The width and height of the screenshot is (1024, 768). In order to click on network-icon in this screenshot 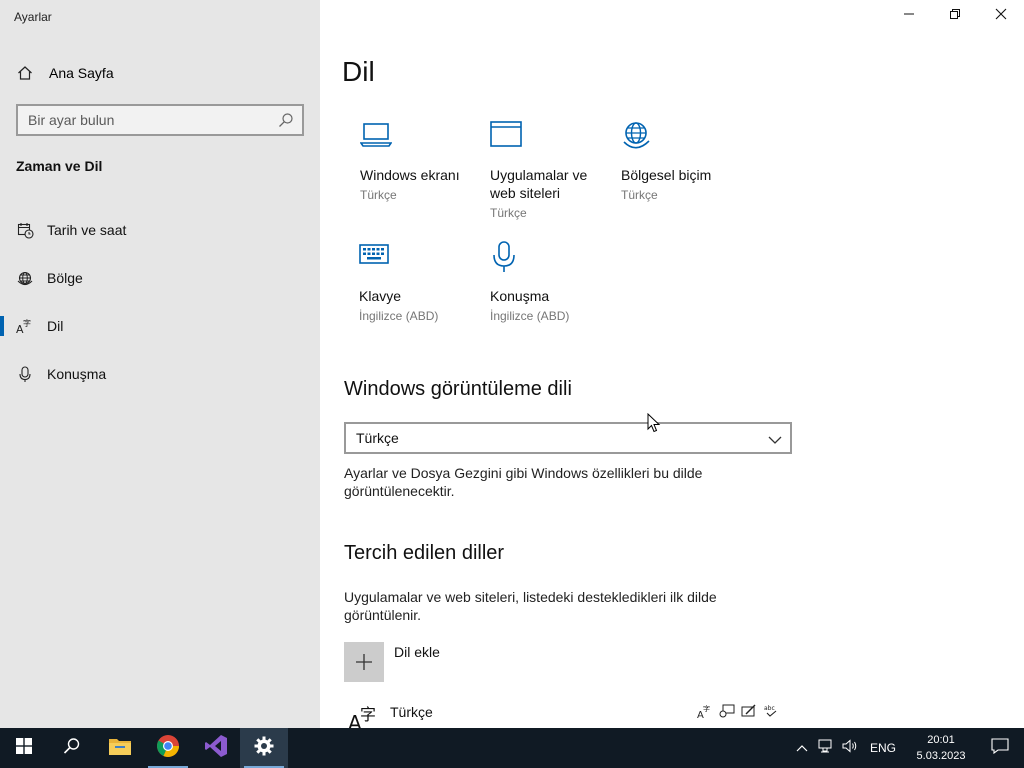, I will do `click(826, 748)`.